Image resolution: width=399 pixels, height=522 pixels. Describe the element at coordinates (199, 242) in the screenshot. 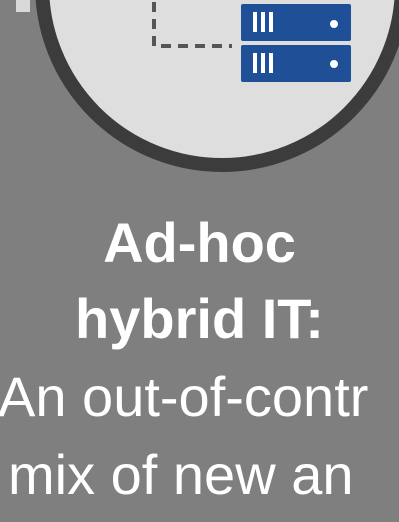

I see `title-line-1: Ad-hoc` at that location.